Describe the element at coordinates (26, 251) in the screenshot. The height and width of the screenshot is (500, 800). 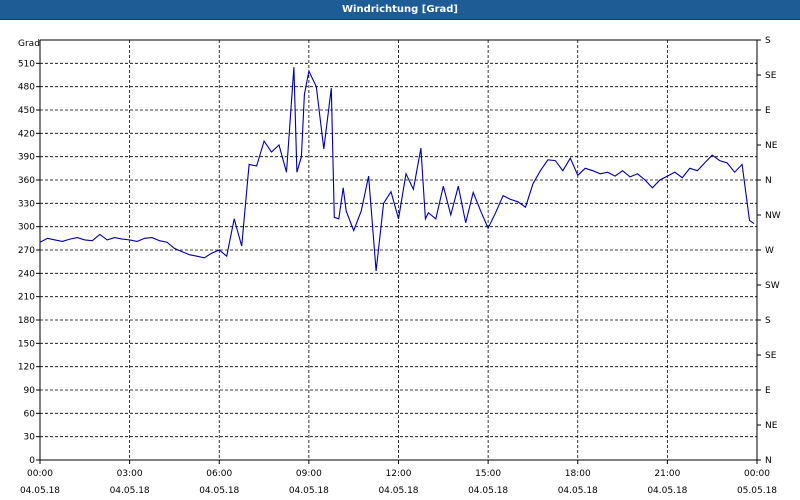
I see `y-tick-label: 270` at that location.